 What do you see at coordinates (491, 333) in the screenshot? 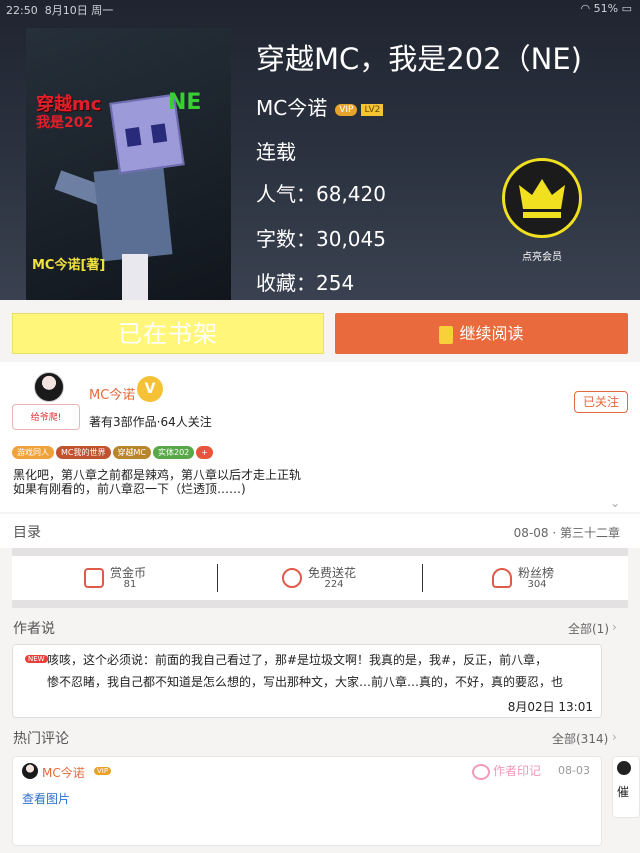
I see `continue-reading-label: 继续阅读` at bounding box center [491, 333].